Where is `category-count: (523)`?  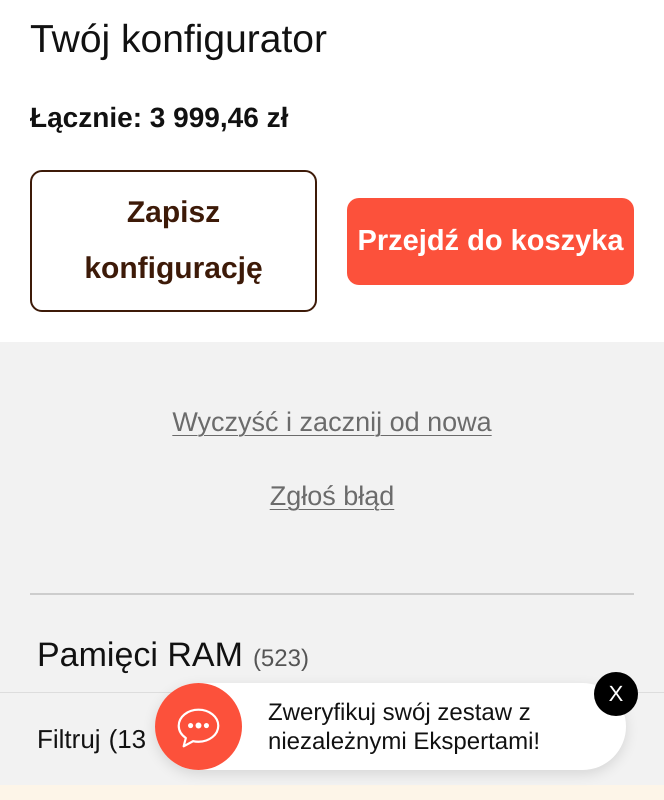
category-count: (523) is located at coordinates (280, 659).